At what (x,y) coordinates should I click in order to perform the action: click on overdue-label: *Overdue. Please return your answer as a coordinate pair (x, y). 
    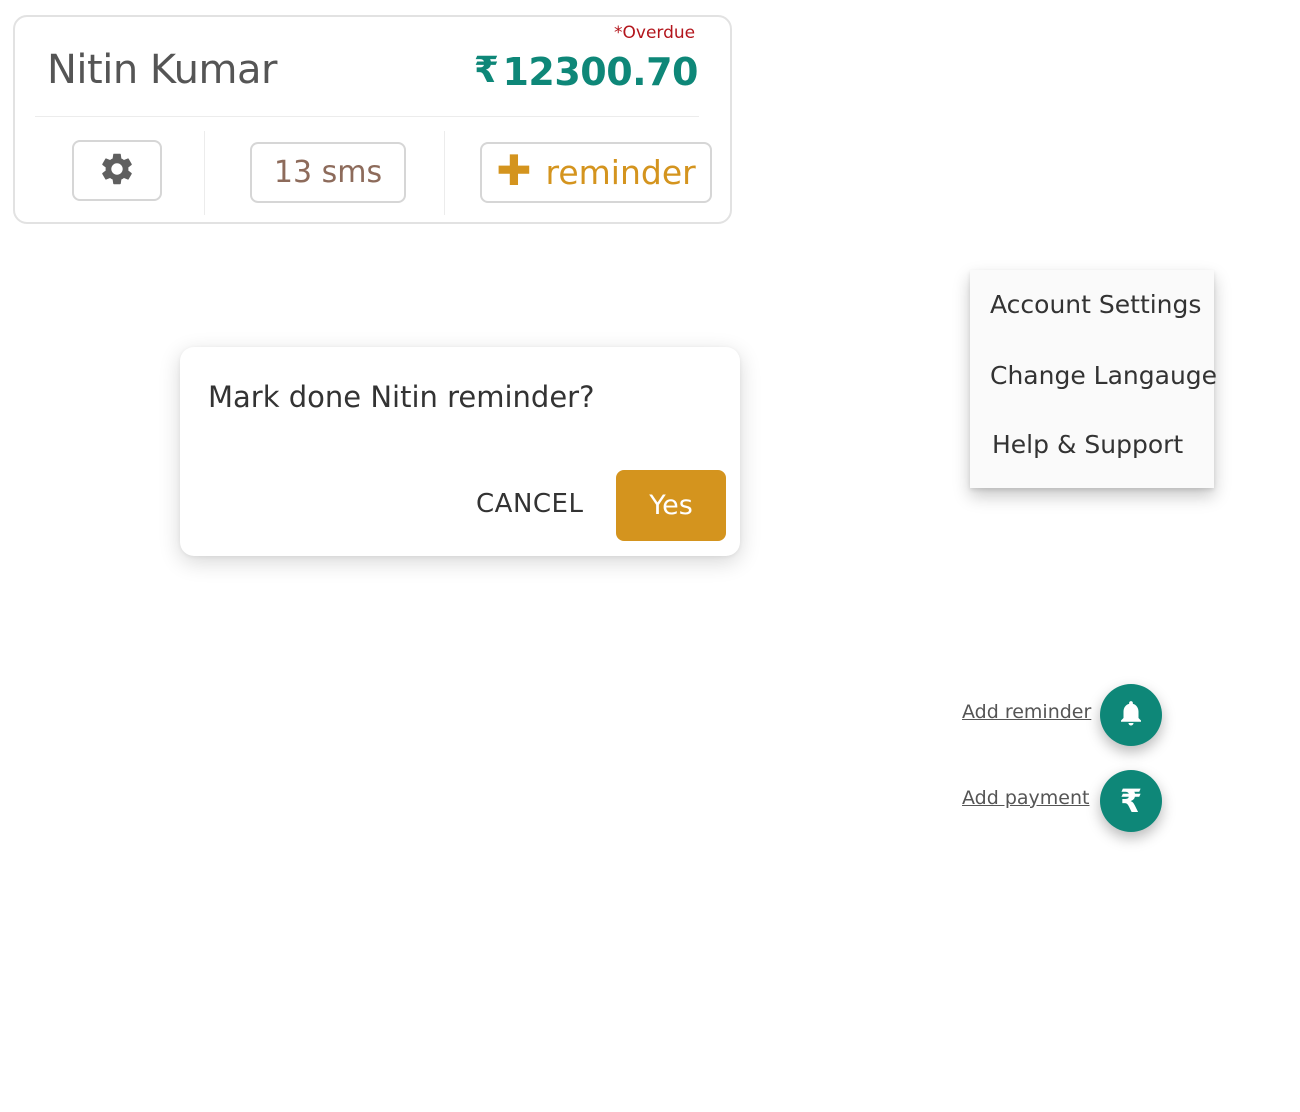
    Looking at the image, I should click on (655, 33).